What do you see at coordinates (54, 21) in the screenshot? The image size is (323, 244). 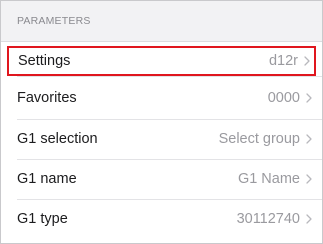 I see `section-title: PARAMETERS` at bounding box center [54, 21].